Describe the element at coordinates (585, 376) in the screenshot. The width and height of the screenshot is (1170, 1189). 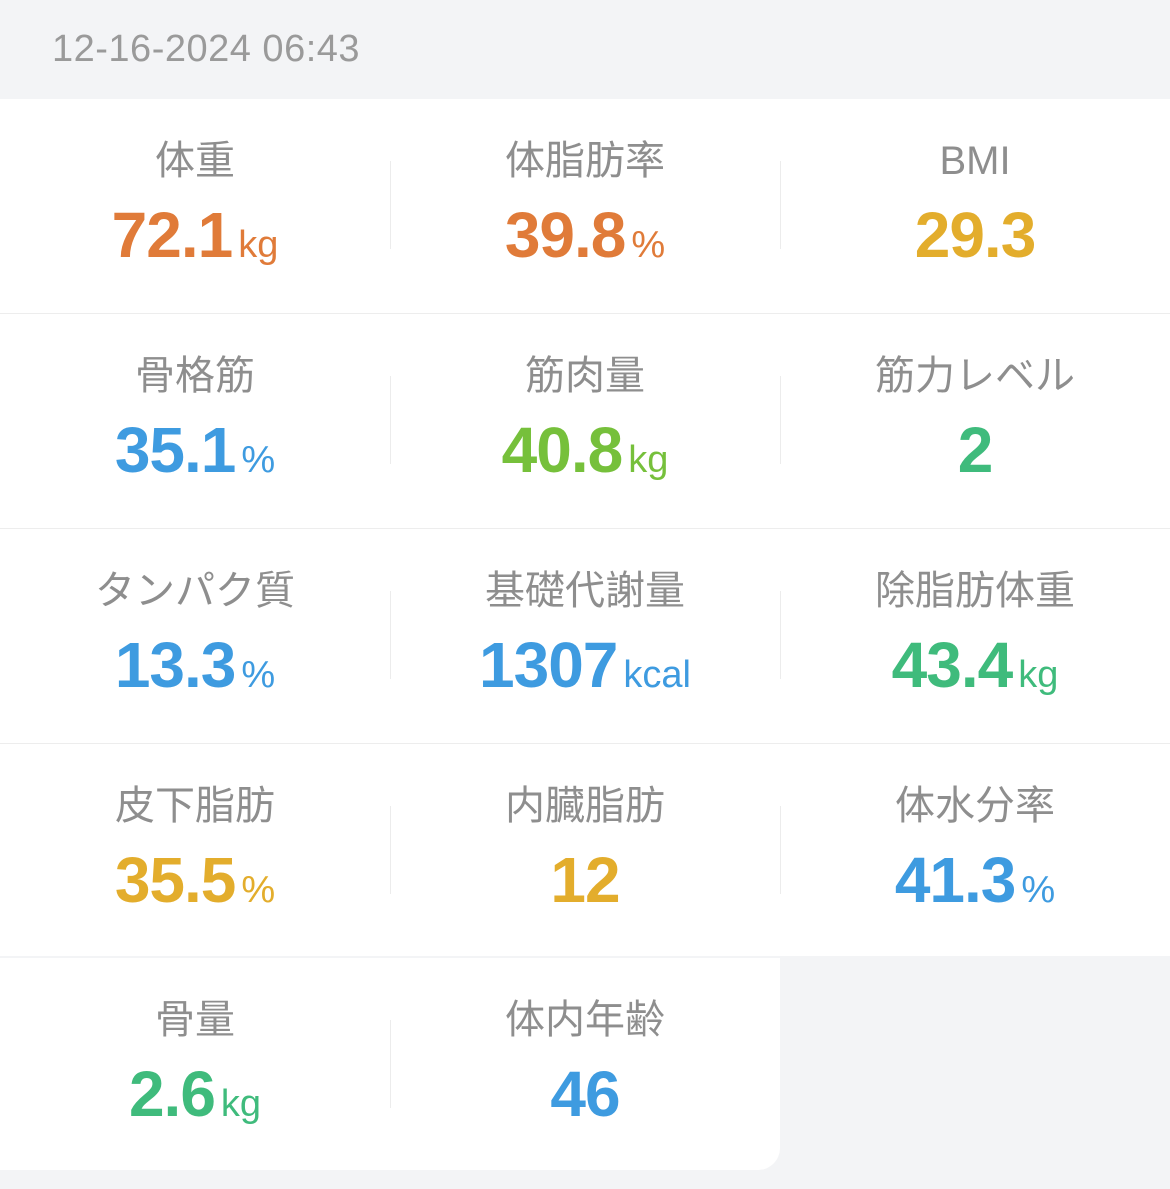
I see `metric-label: 筋肉量` at that location.